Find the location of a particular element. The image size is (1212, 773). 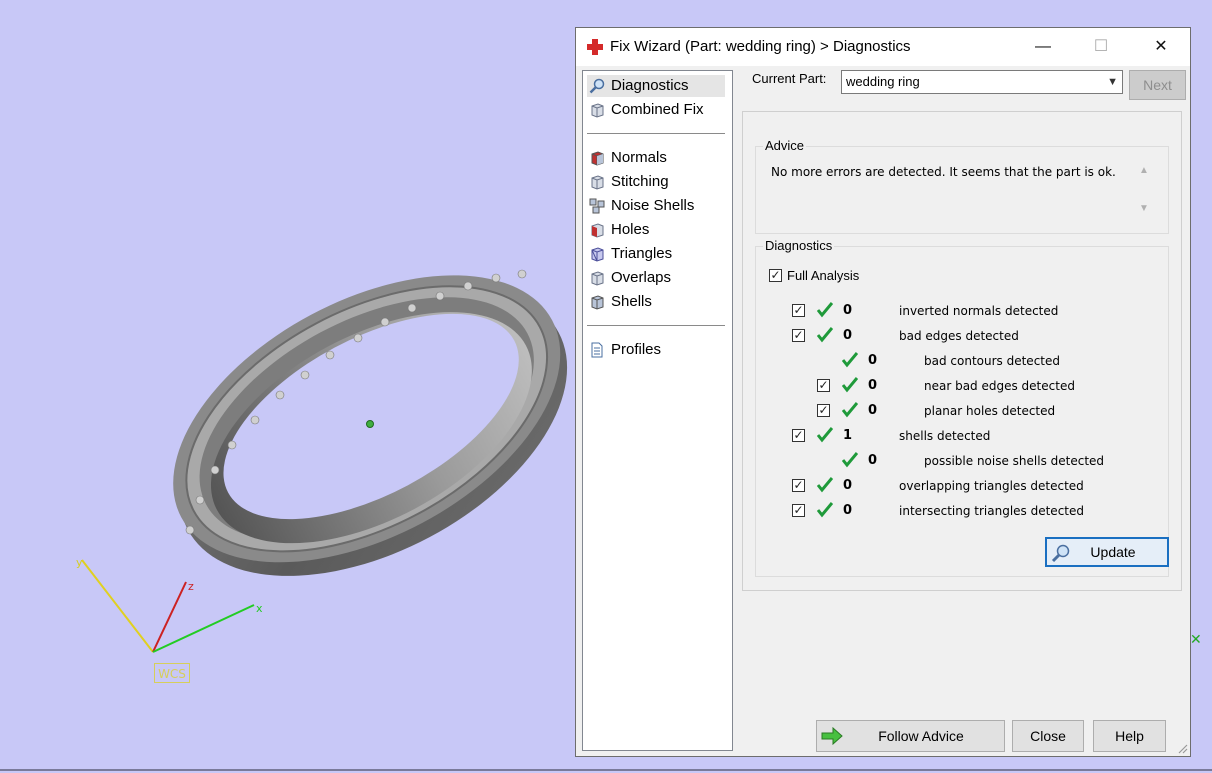

current-part-select: wedding ring ▼ is located at coordinates (982, 82).